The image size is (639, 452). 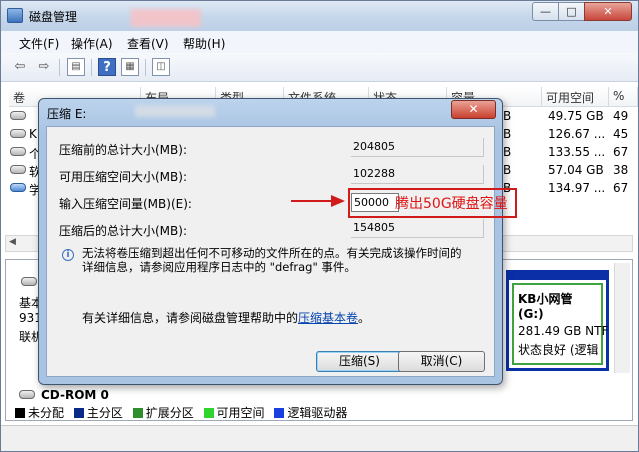 I want to click on volume-percent: 45, so click(x=621, y=134).